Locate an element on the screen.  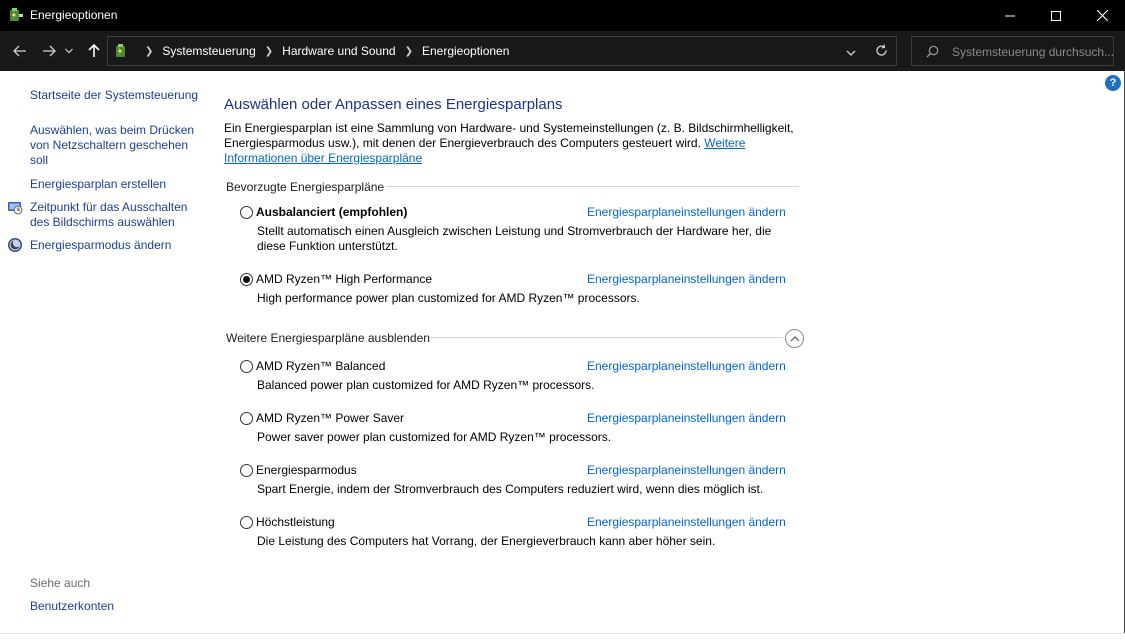
sidebar-link-create-plan: Energiesparplan erstellen is located at coordinates (98, 184).